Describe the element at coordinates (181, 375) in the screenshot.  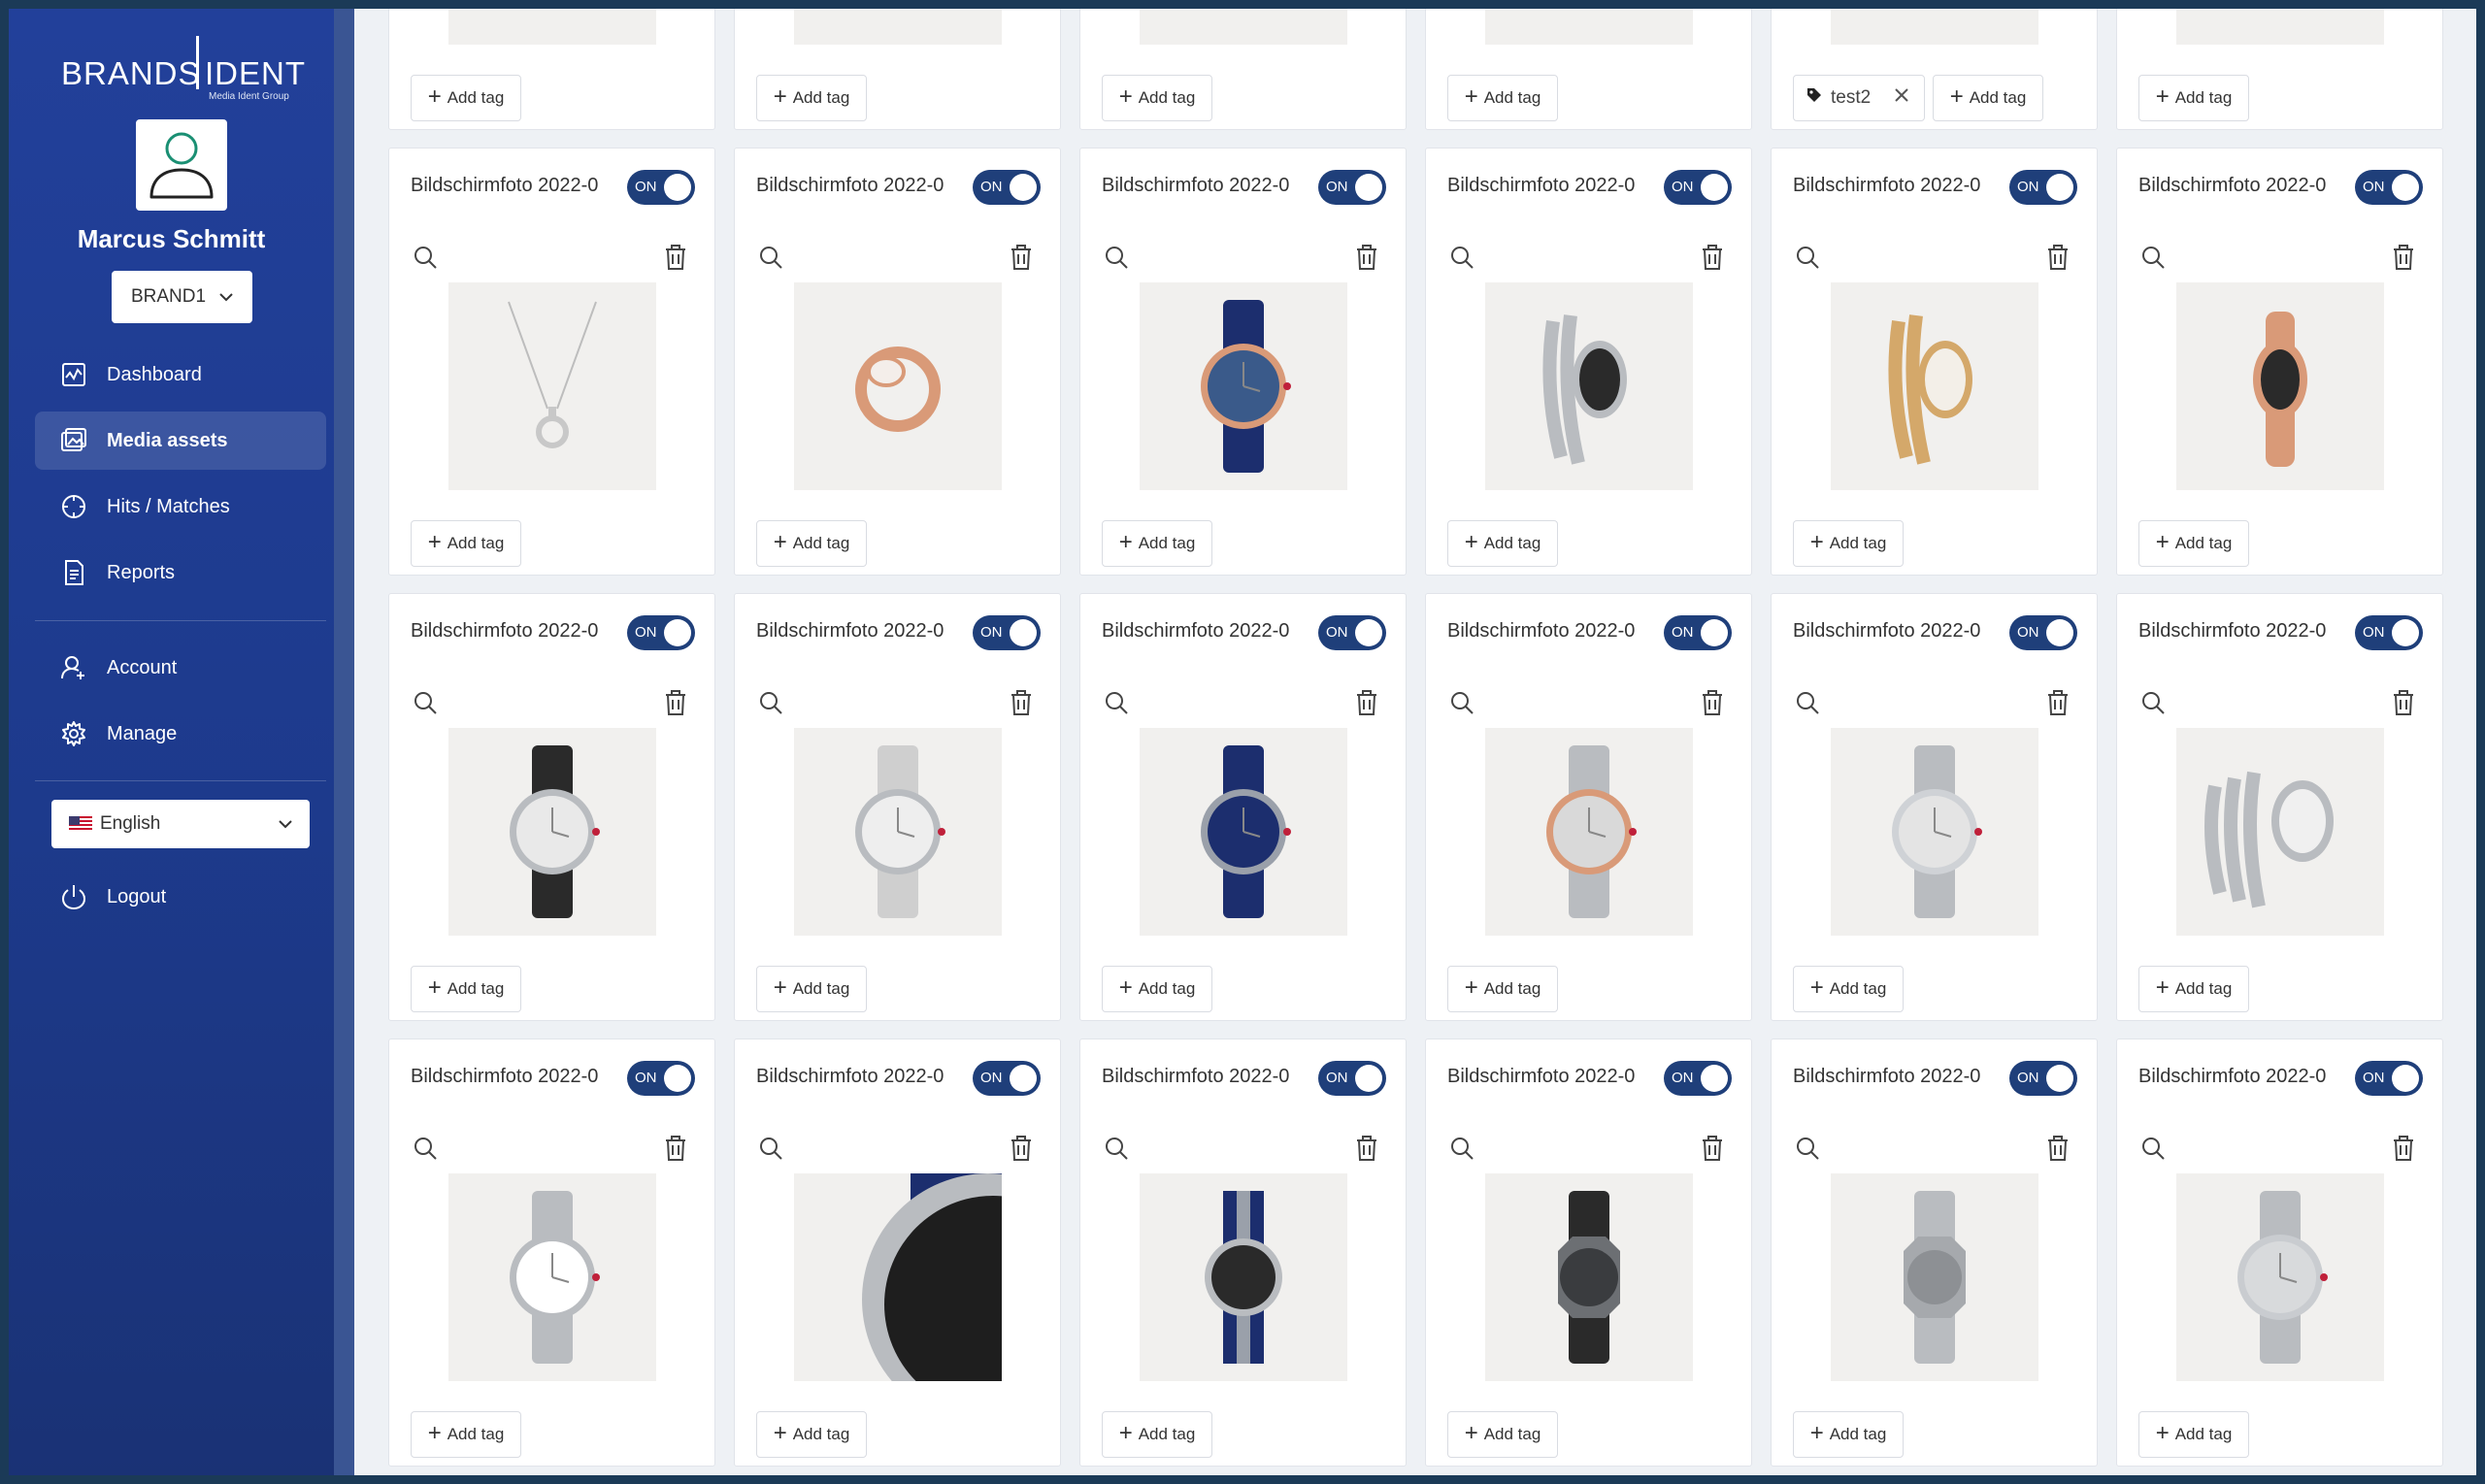
I see `nav-dashboard: Dashboard` at that location.